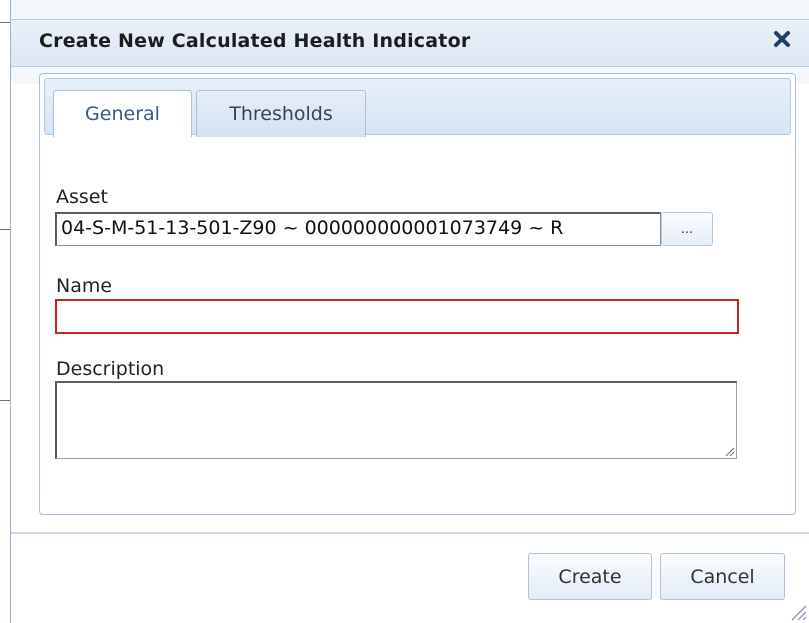 Image resolution: width=809 pixels, height=623 pixels. I want to click on resize-grip-icon, so click(729, 451).